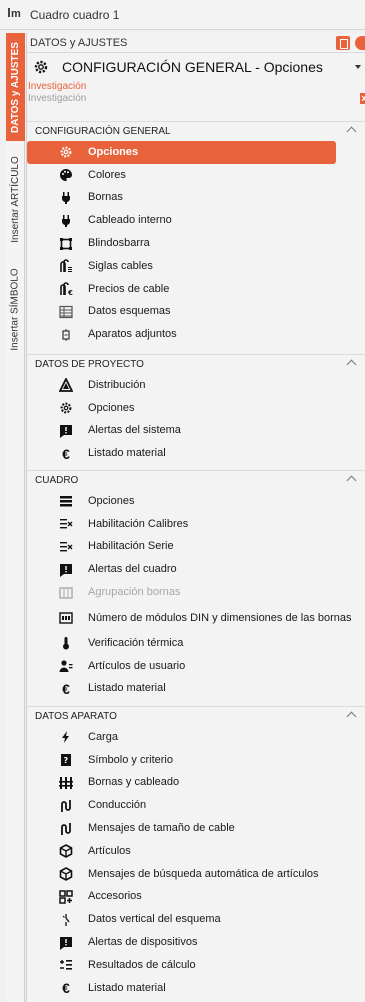 This screenshot has height=1002, width=365. Describe the element at coordinates (196, 175) in the screenshot. I see `menu-item-colores: Colores` at that location.